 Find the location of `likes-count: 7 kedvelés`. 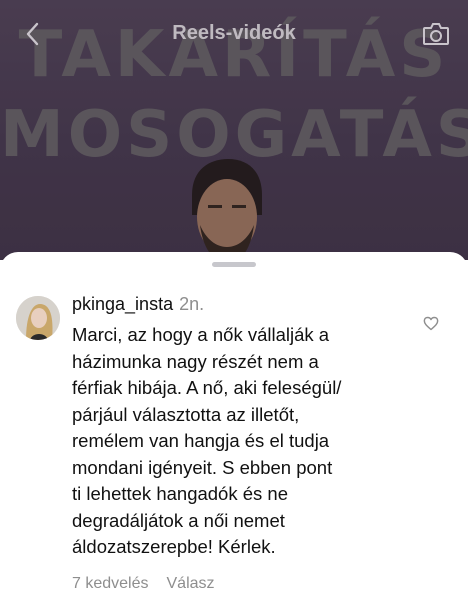

likes-count: 7 kedvelés is located at coordinates (110, 584).